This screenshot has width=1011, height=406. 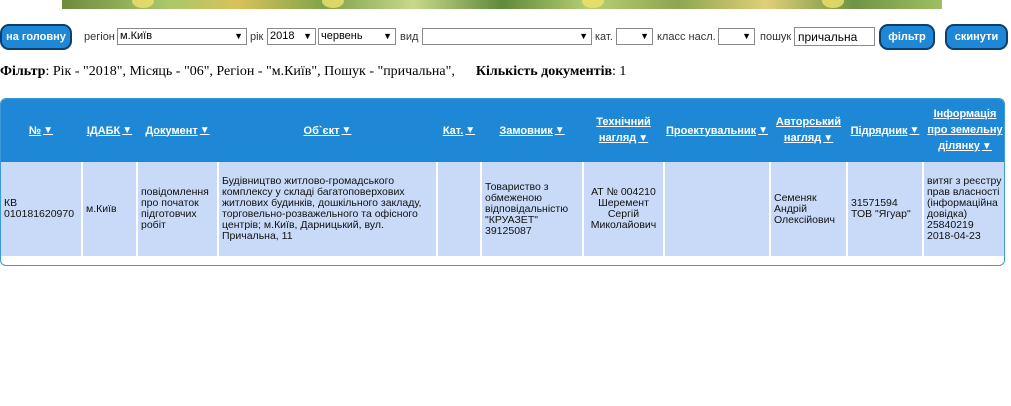 I want to click on cell-tech-supervision: АТ № 004210 Шеремент Сергій Миколайович, so click(x=623, y=209).